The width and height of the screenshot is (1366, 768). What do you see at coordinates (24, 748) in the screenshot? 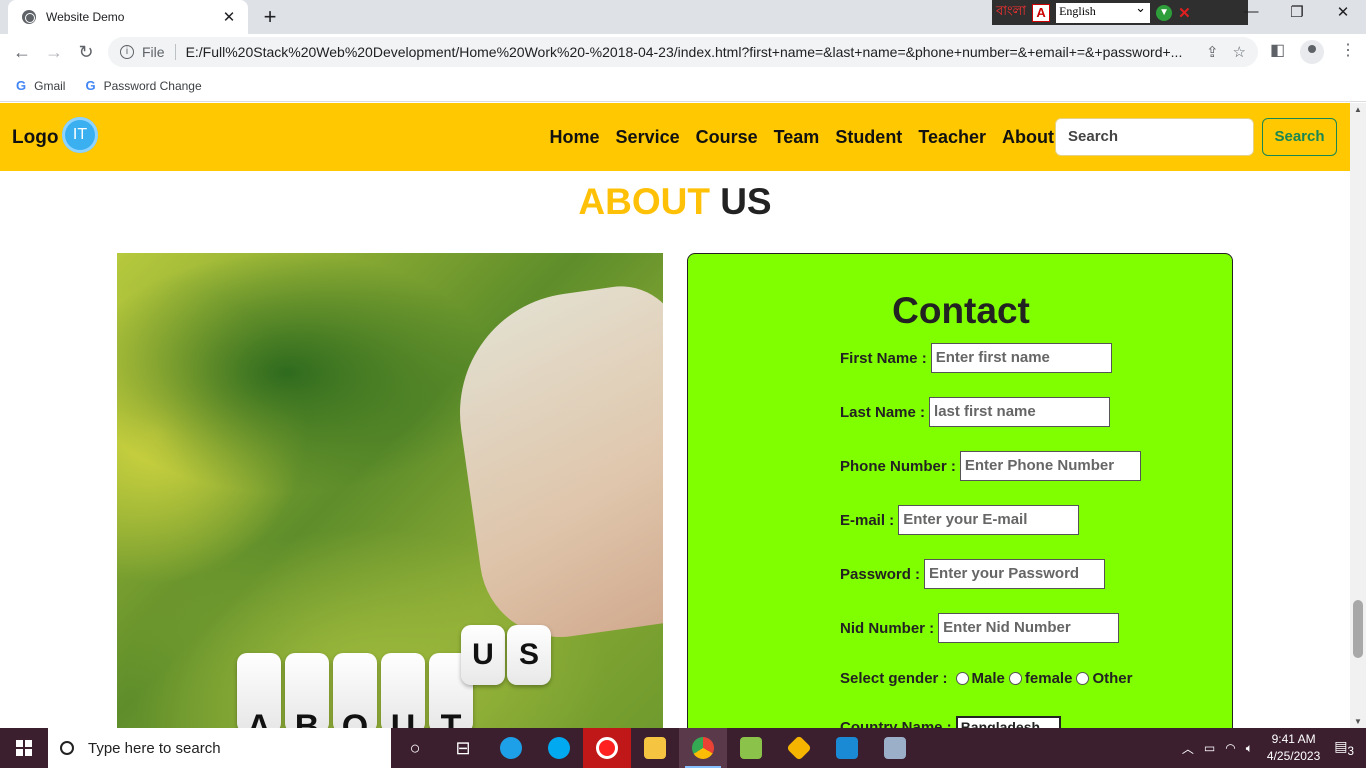
I see `start-button` at bounding box center [24, 748].